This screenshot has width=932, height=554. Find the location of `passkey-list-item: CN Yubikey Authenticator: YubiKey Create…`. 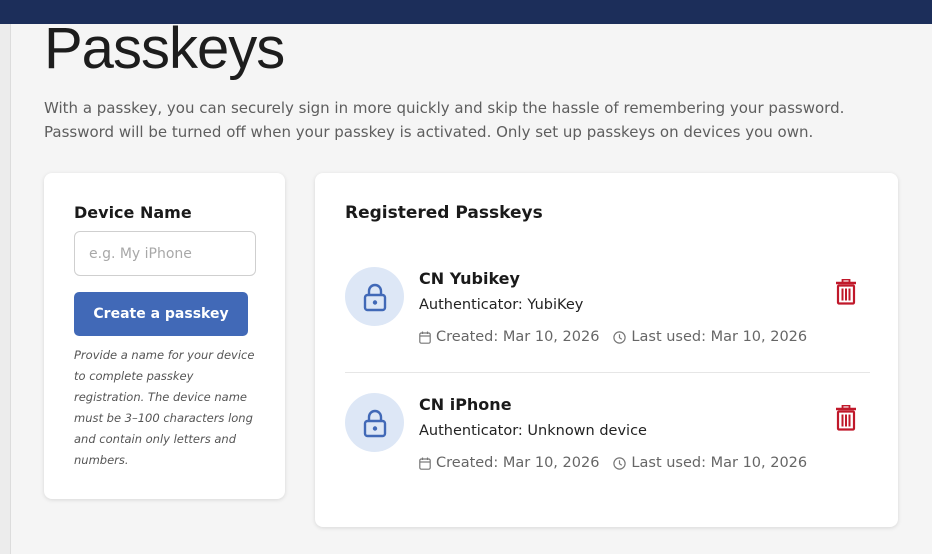

passkey-list-item: CN Yubikey Authenticator: YubiKey Create… is located at coordinates (607, 315).